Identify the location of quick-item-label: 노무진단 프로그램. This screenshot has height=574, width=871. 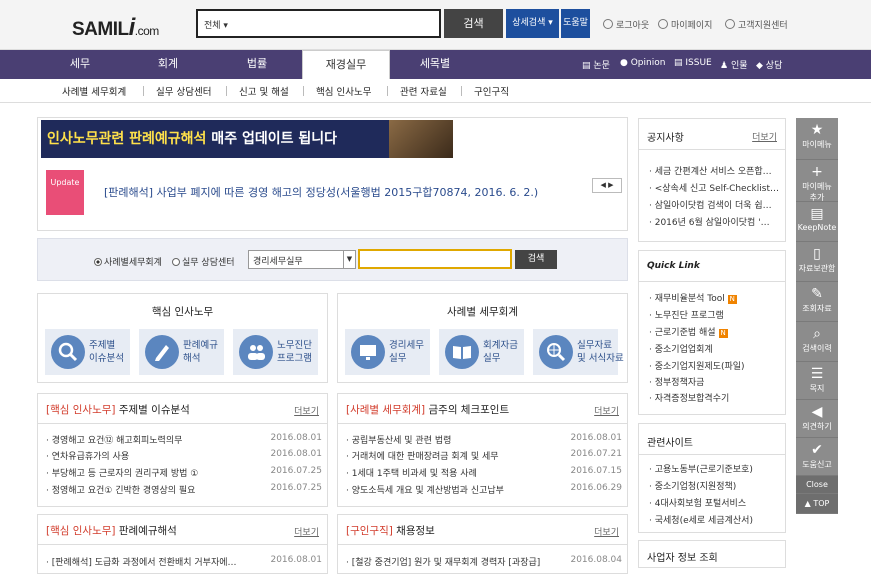
(689, 316).